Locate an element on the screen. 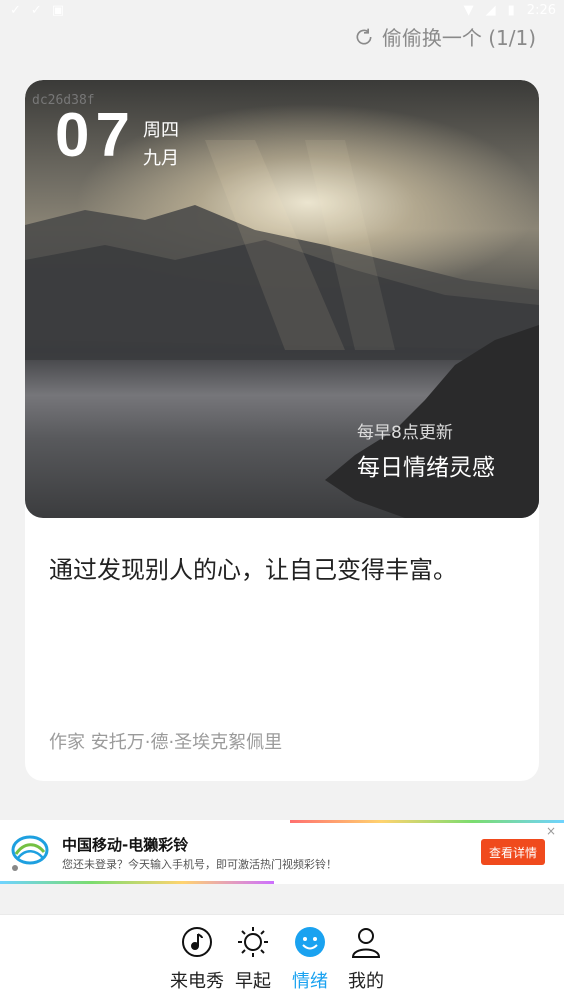 This screenshot has width=564, height=1002. china-mobile-logo-icon is located at coordinates (30, 853).